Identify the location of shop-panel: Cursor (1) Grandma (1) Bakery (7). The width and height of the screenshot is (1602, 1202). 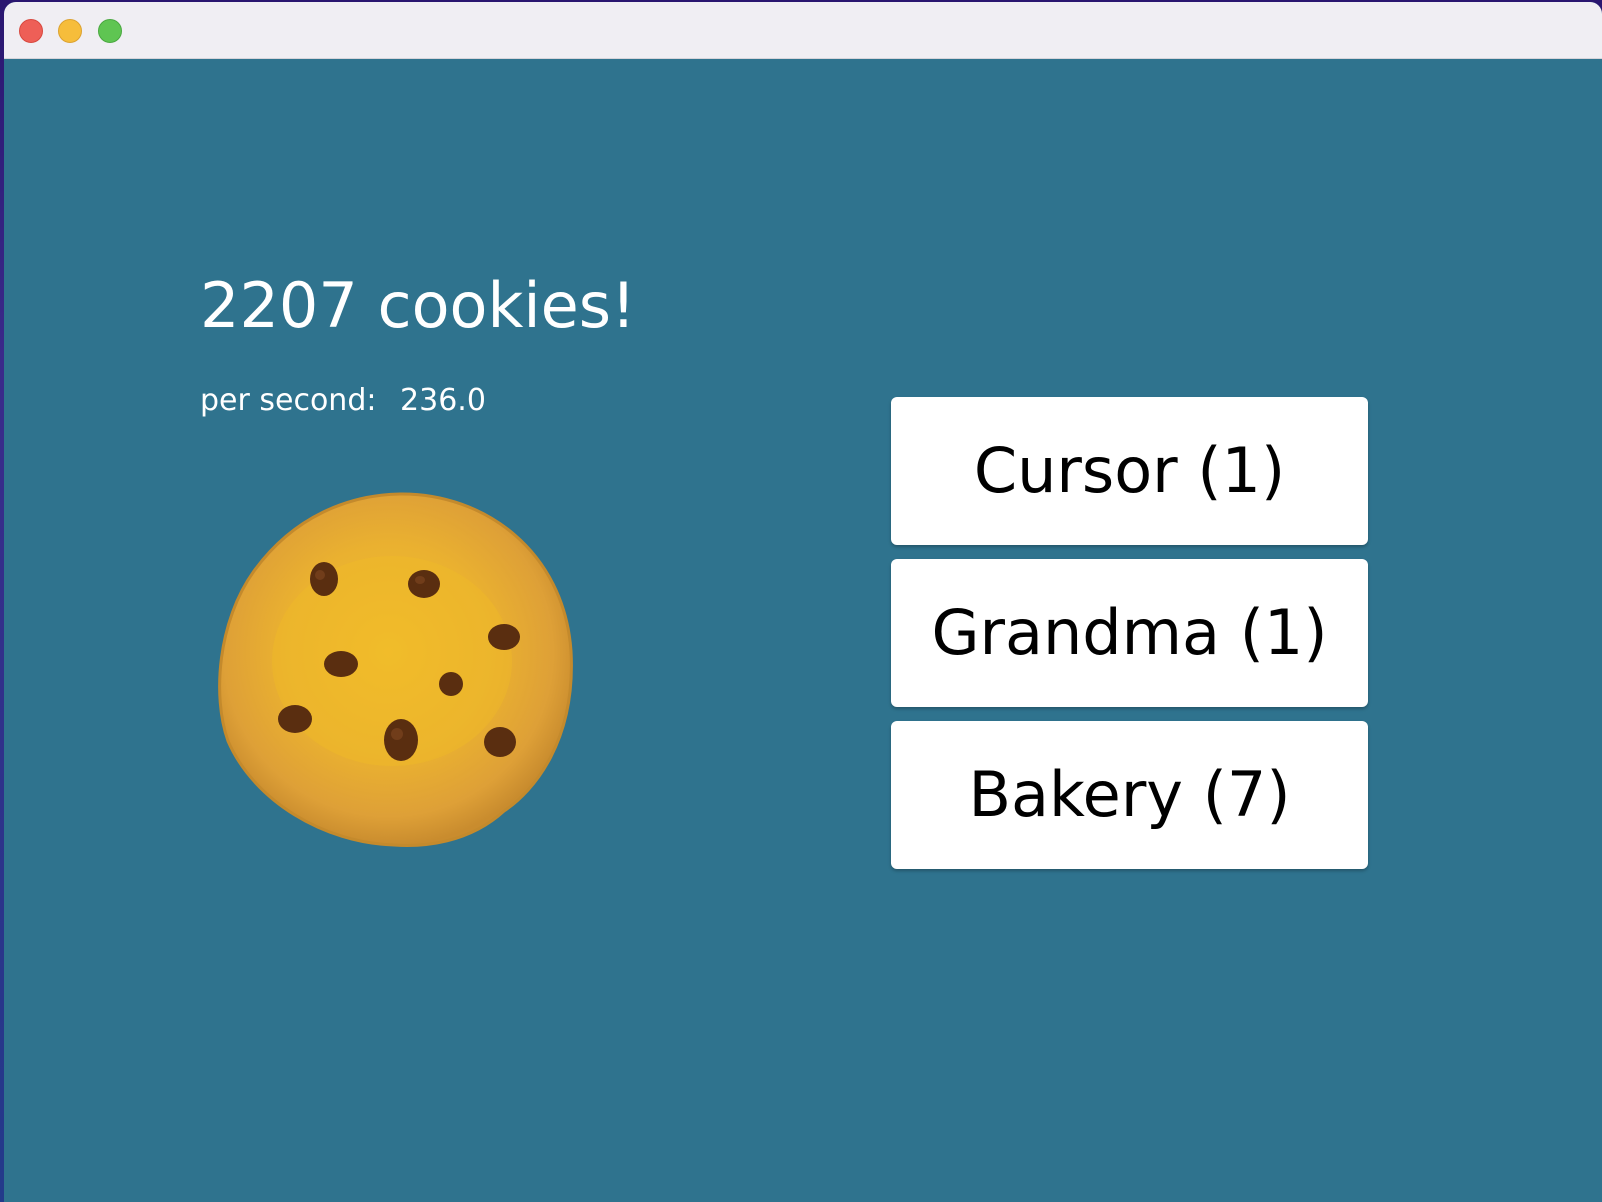
(1129, 640).